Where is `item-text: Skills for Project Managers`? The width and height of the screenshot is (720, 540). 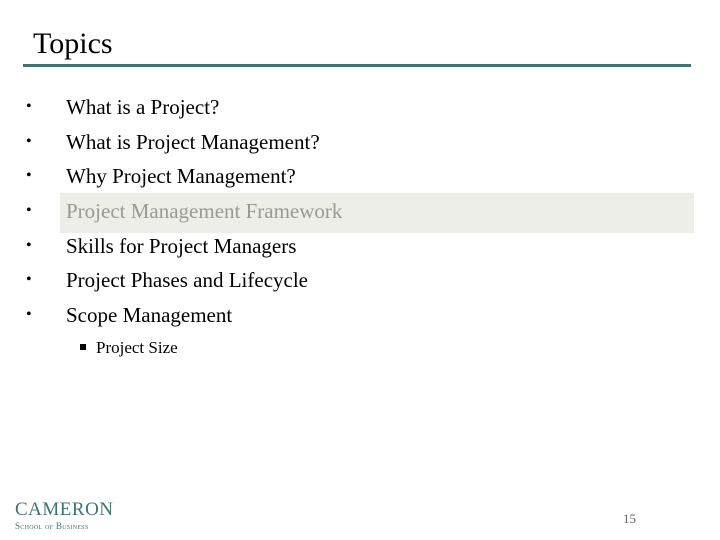 item-text: Skills for Project Managers is located at coordinates (181, 246).